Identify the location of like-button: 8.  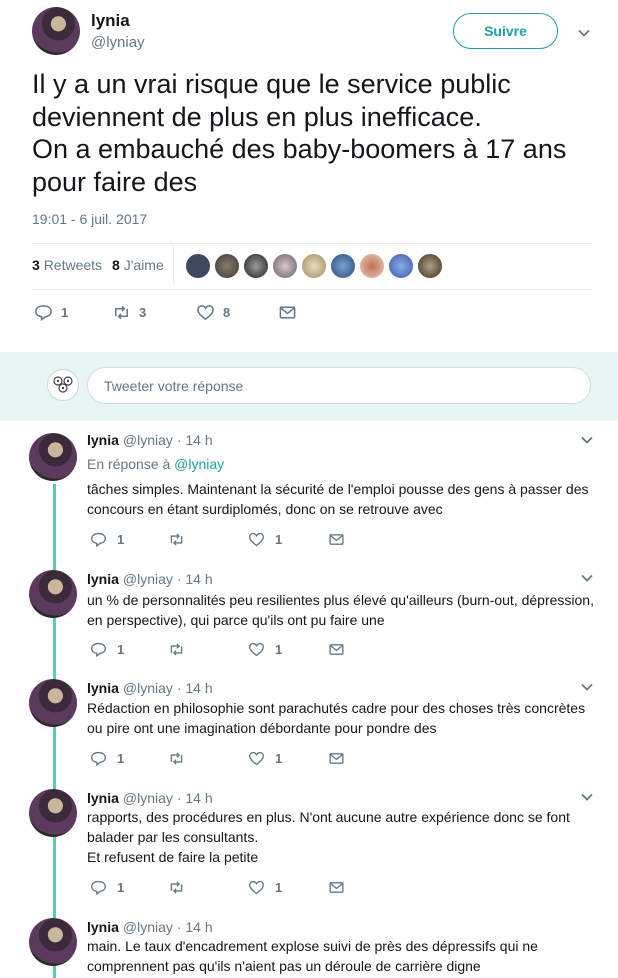
(237, 312).